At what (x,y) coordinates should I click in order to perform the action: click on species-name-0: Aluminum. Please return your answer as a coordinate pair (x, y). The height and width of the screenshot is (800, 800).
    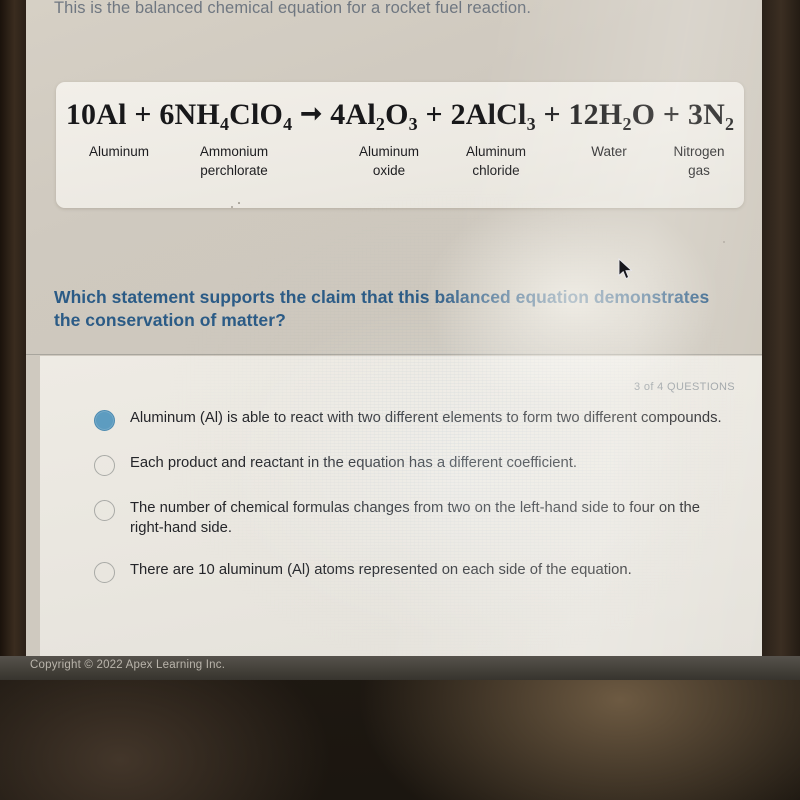
    Looking at the image, I should click on (119, 151).